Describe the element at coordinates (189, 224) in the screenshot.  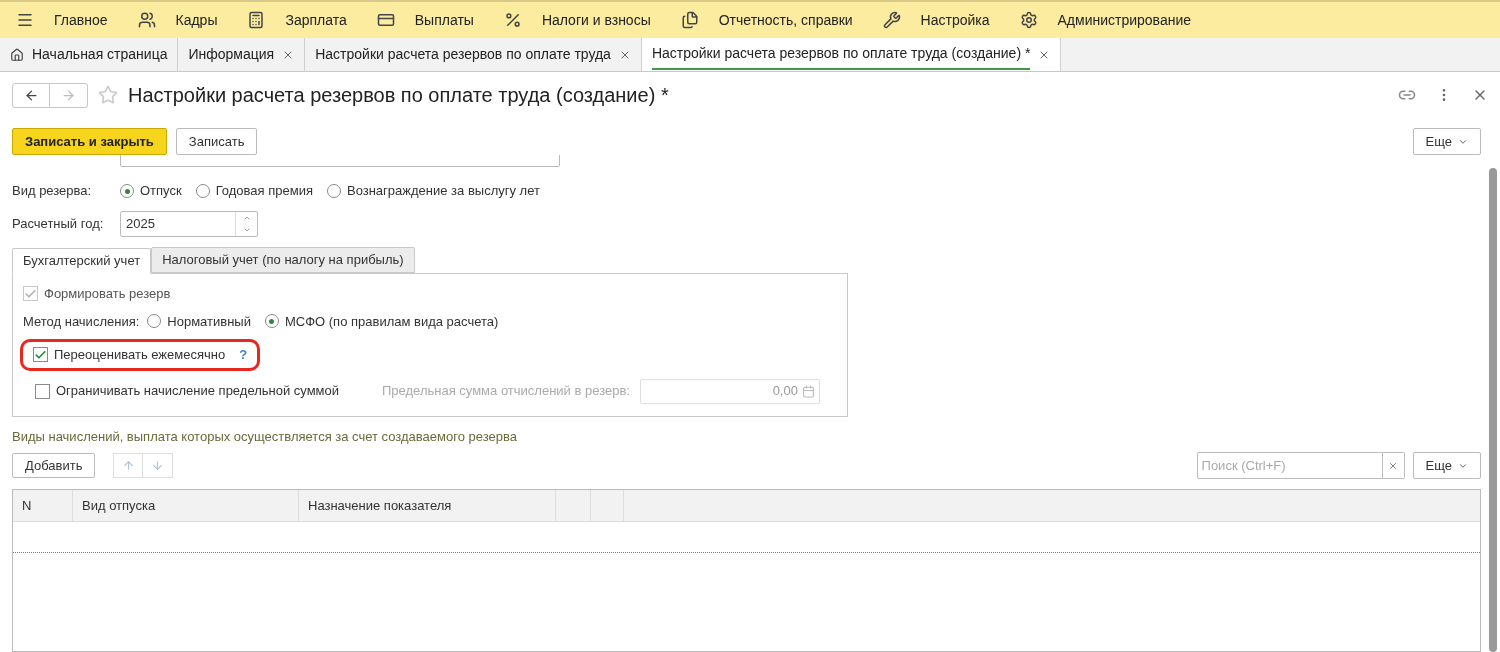
I see `year-field: 2025` at that location.